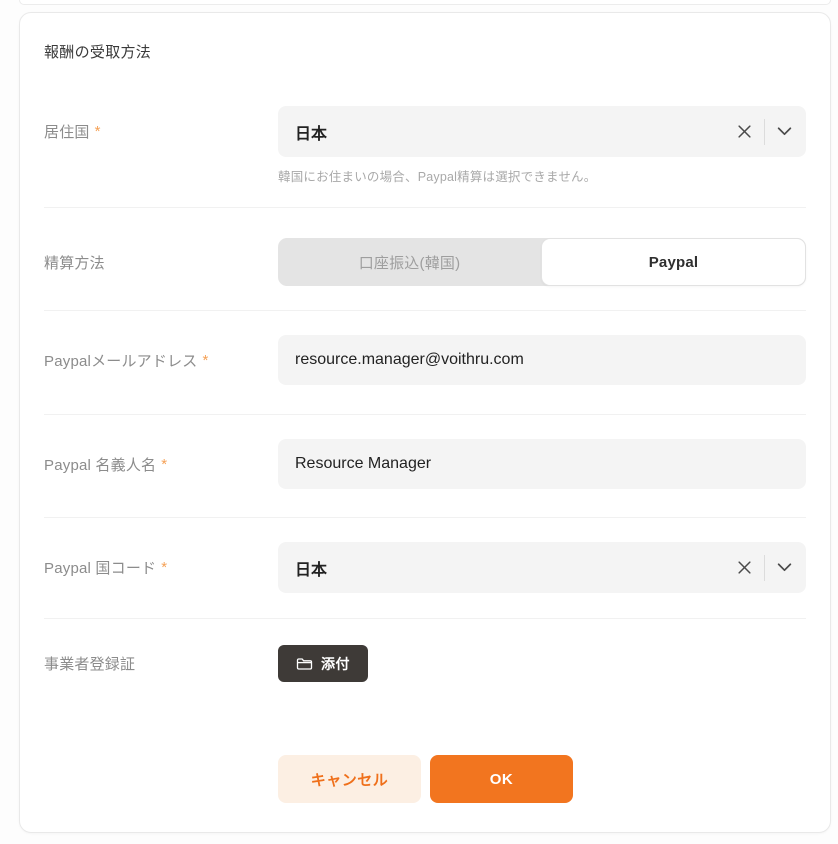 The image size is (838, 844). I want to click on card-title: 報酬の受取方法, so click(98, 52).